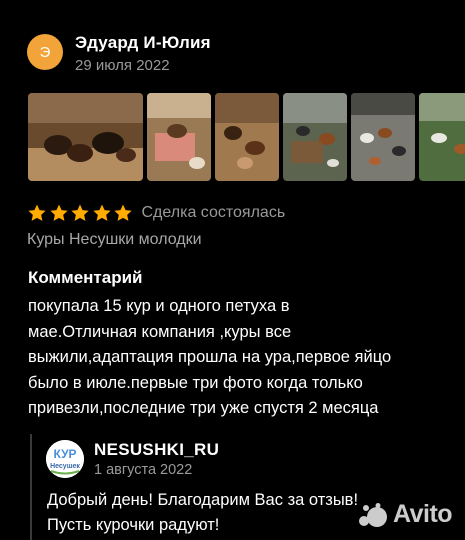  What do you see at coordinates (114, 239) in the screenshot?
I see `review-category: Куры Несушки молодки` at bounding box center [114, 239].